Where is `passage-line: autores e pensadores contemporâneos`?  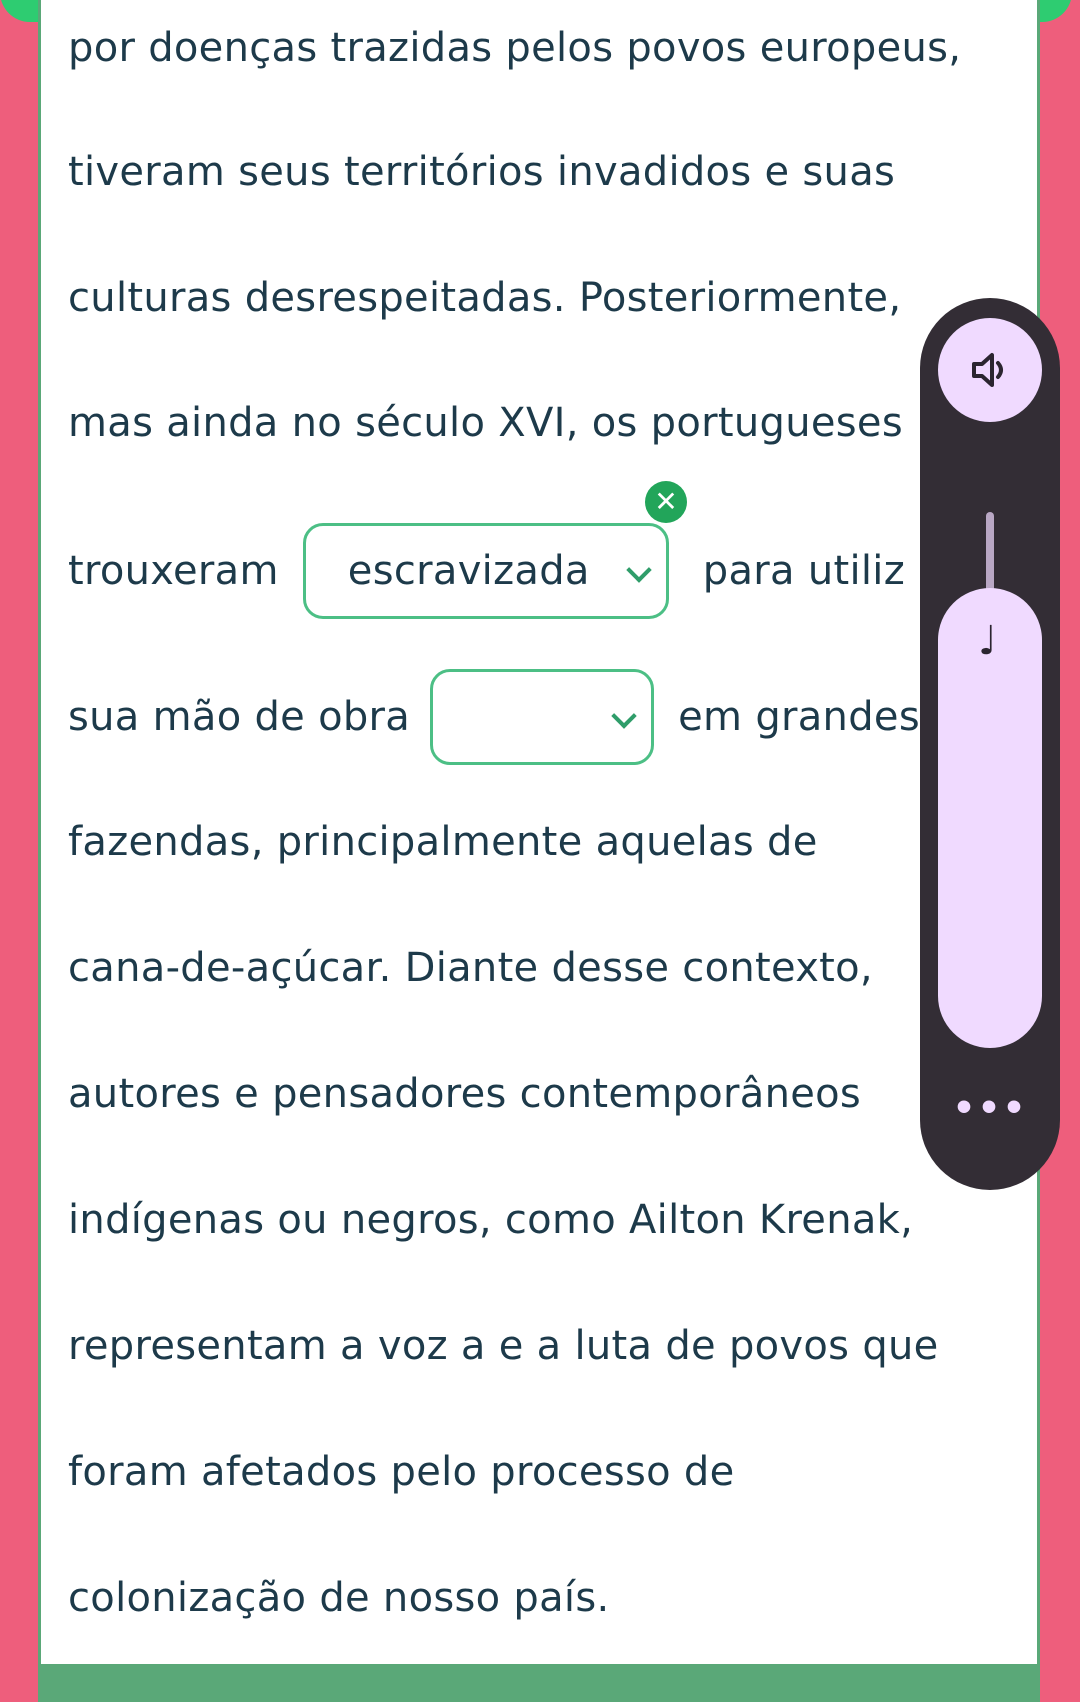 passage-line: autores e pensadores contemporâneos is located at coordinates (563, 1094).